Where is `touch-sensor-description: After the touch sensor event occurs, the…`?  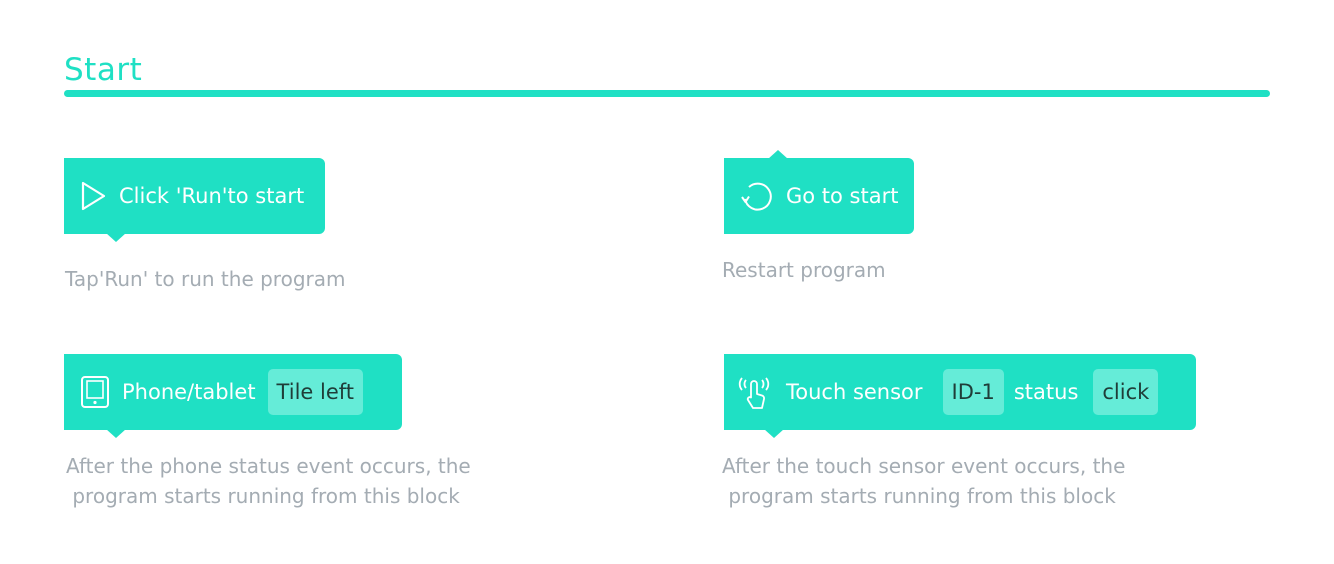 touch-sensor-description: After the touch sensor event occurs, the… is located at coordinates (924, 481).